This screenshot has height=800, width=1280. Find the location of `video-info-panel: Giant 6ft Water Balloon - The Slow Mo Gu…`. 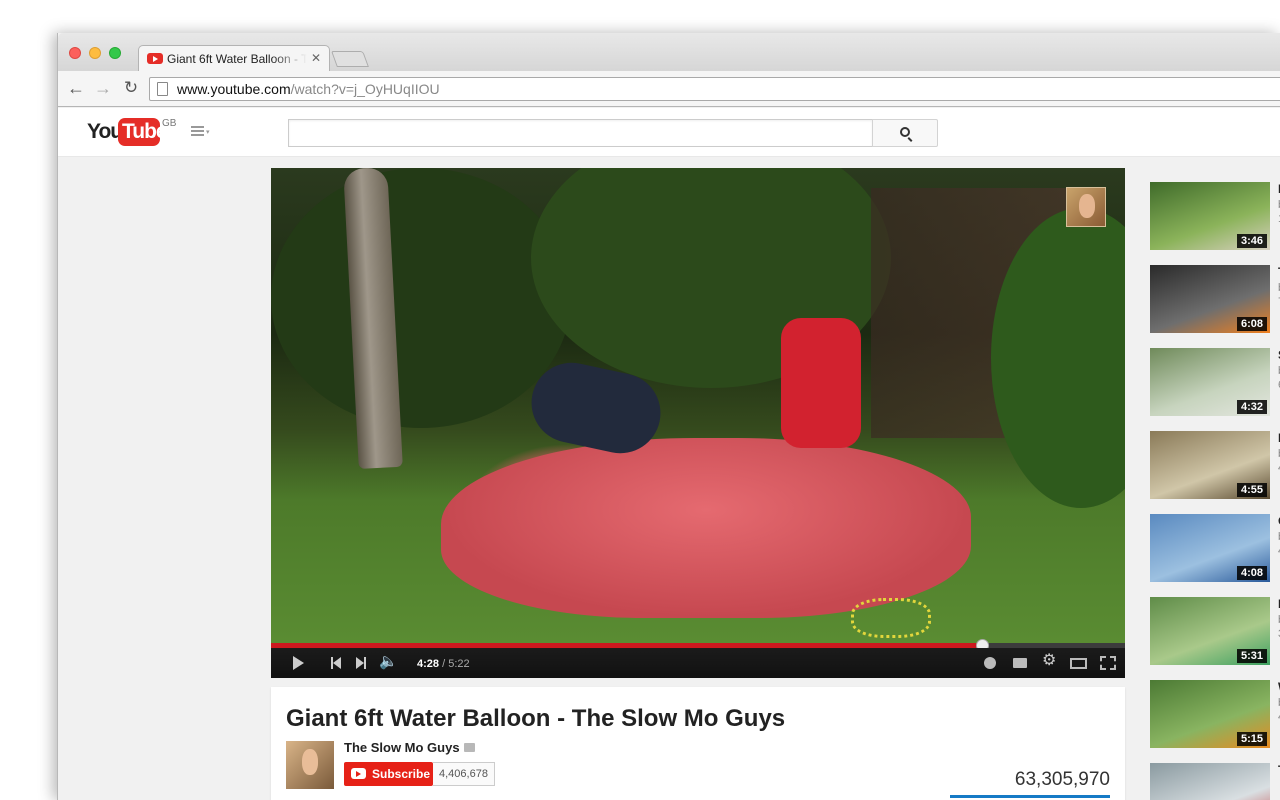

video-info-panel: Giant 6ft Water Balloon - The Slow Mo Gu… is located at coordinates (698, 743).